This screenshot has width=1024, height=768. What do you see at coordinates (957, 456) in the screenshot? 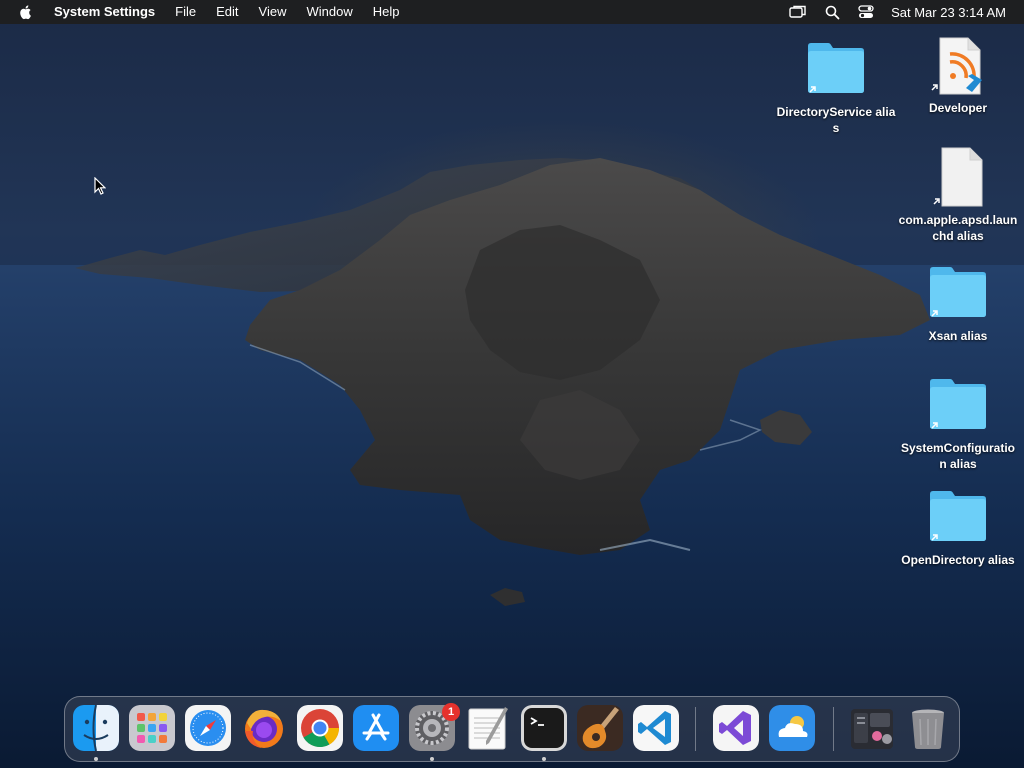
I see `desktop-item-label: SystemConfiguration alias` at bounding box center [957, 456].